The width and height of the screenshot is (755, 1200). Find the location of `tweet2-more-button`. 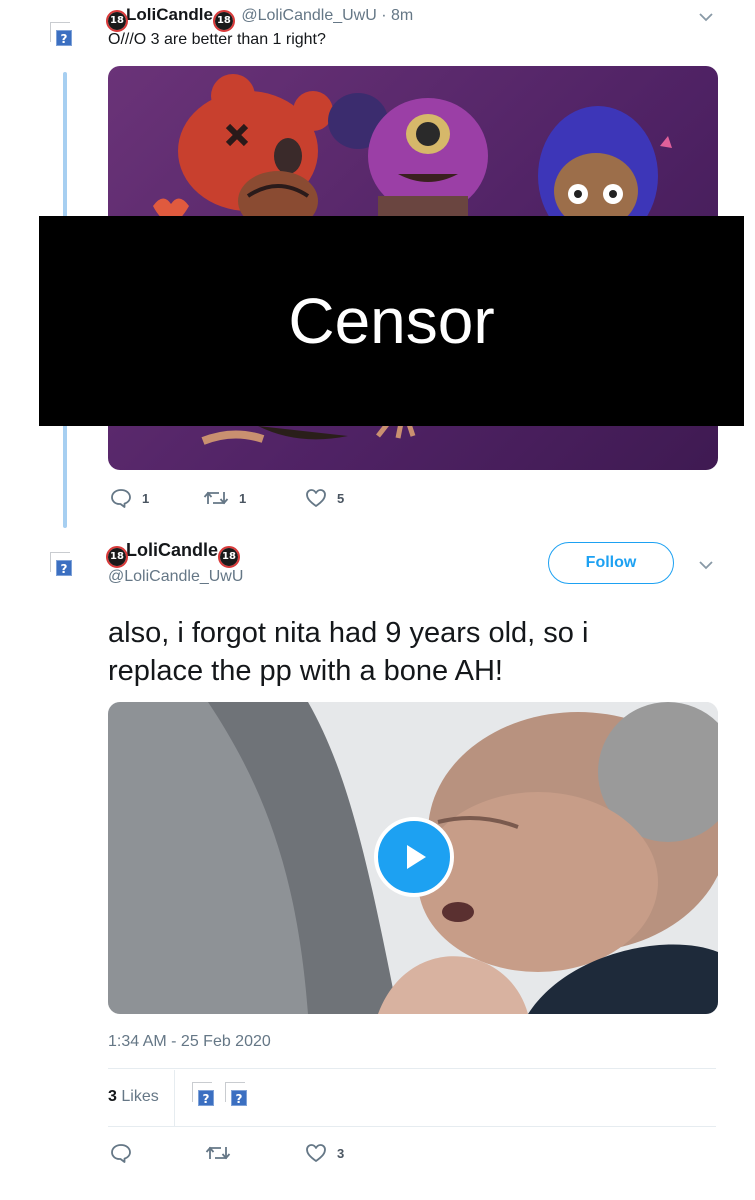

tweet2-more-button is located at coordinates (706, 565).